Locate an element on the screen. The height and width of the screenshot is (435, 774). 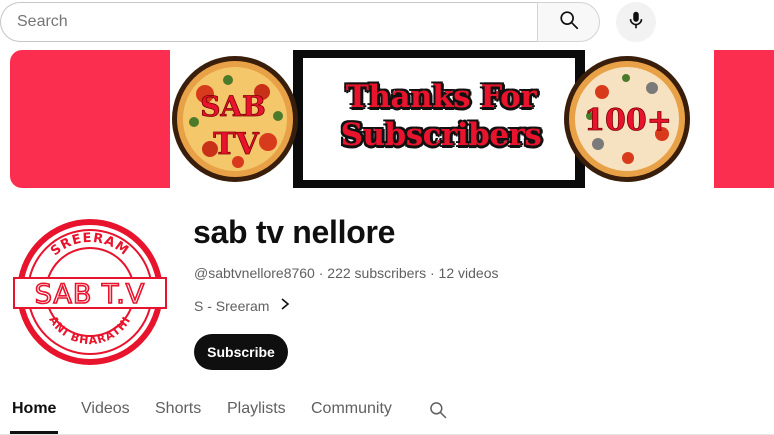
search-input is located at coordinates (268, 22).